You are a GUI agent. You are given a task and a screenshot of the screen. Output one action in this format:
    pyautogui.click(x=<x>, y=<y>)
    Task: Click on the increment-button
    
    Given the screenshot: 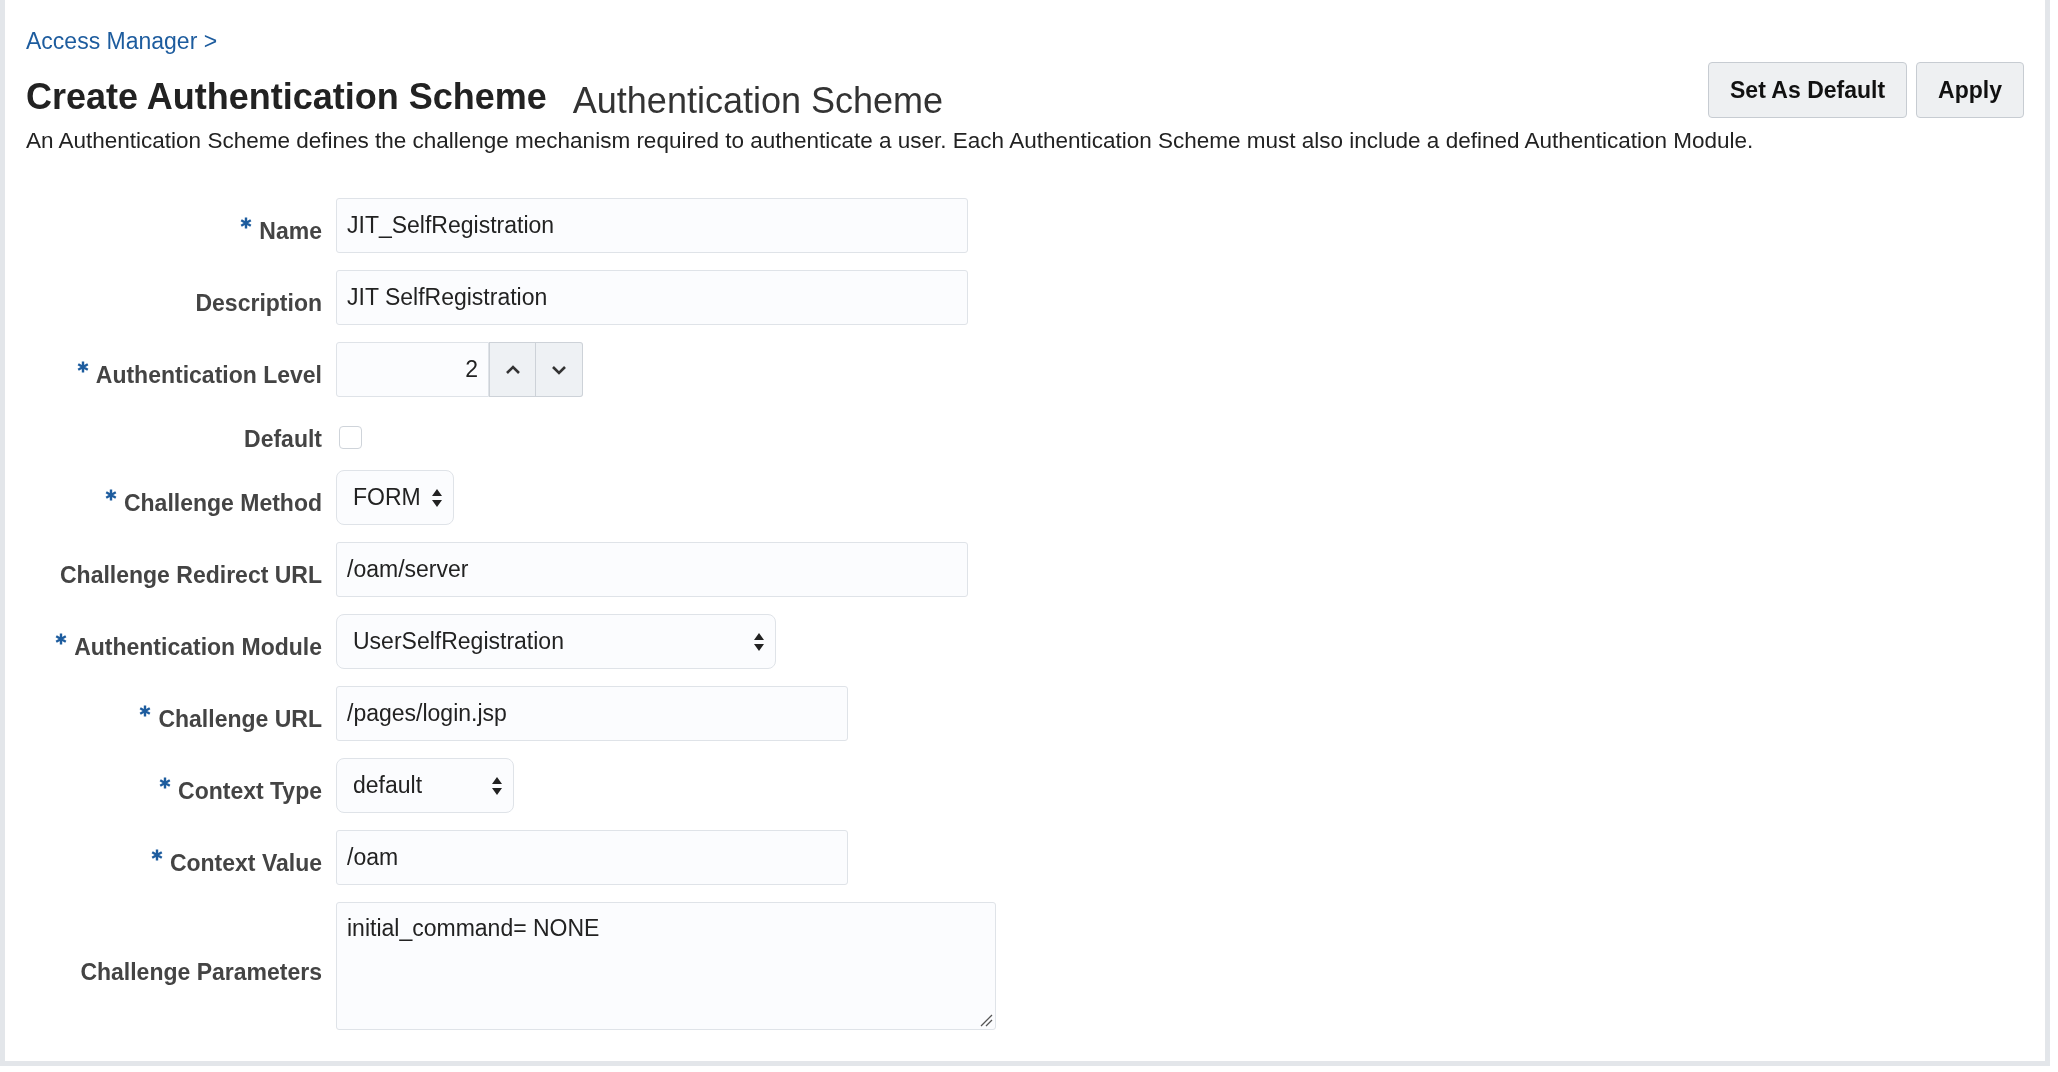 What is the action you would take?
    pyautogui.click(x=512, y=369)
    